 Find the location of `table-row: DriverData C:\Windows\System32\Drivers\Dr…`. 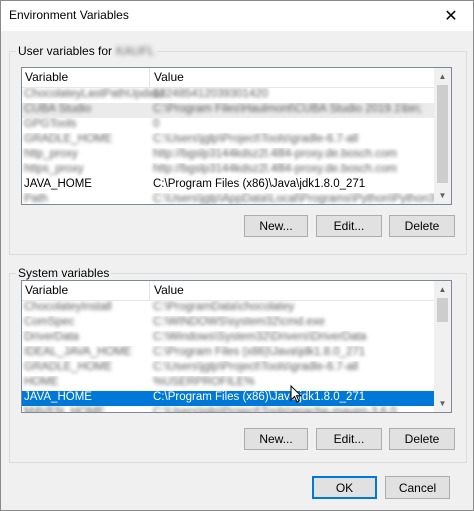

table-row: DriverData C:\Windows\System32\Drivers\Dr… is located at coordinates (236, 338).